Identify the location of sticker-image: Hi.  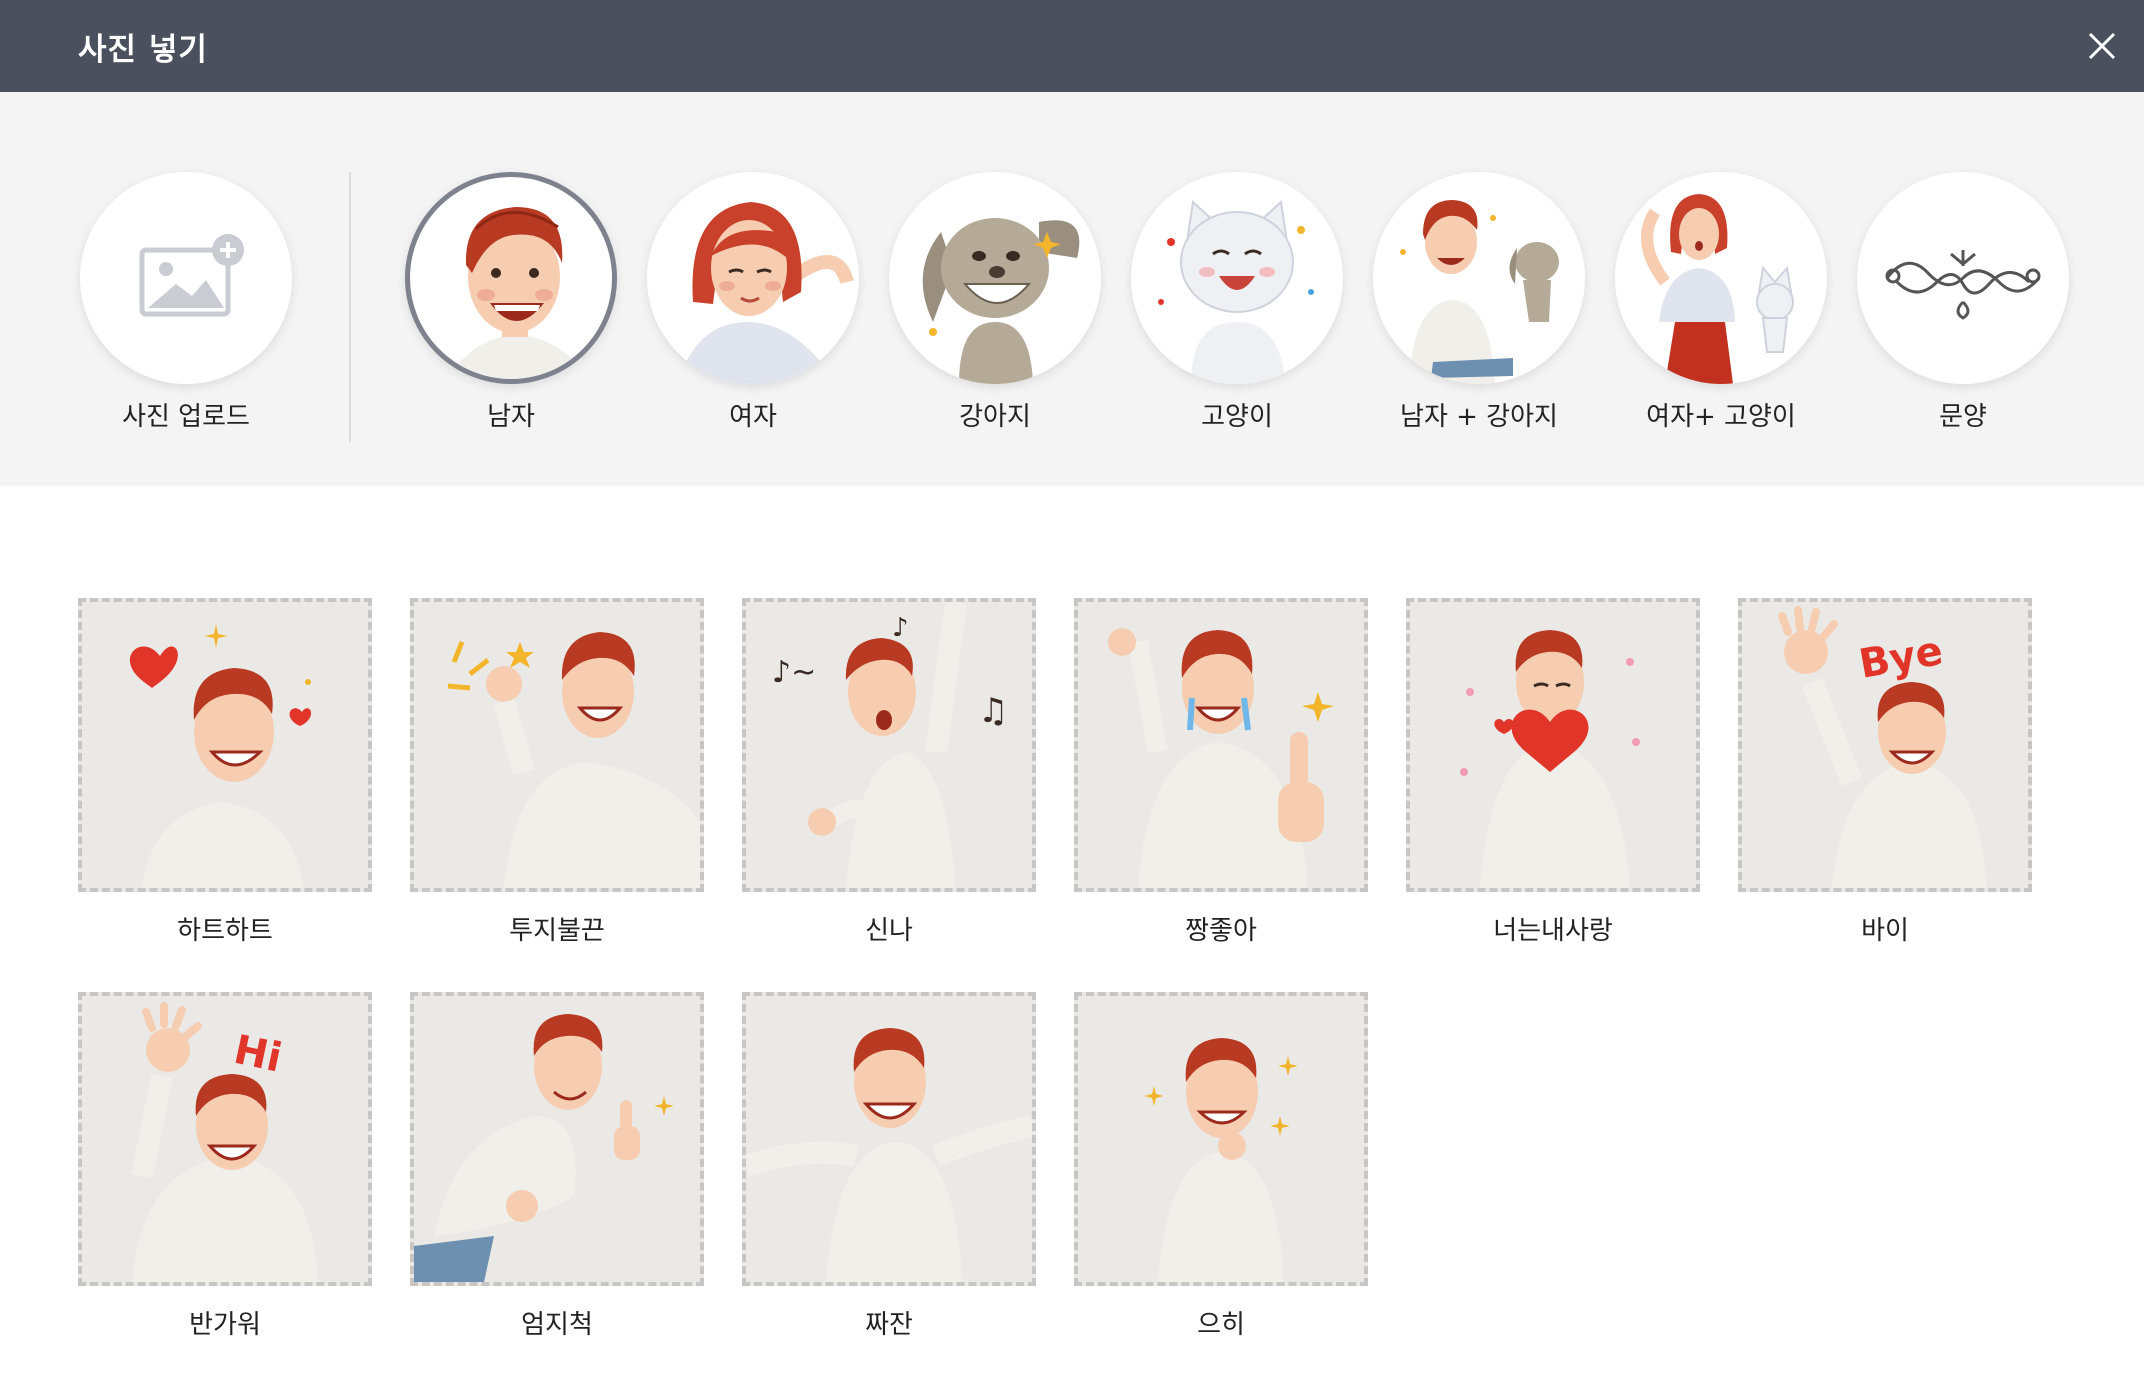
(225, 1139).